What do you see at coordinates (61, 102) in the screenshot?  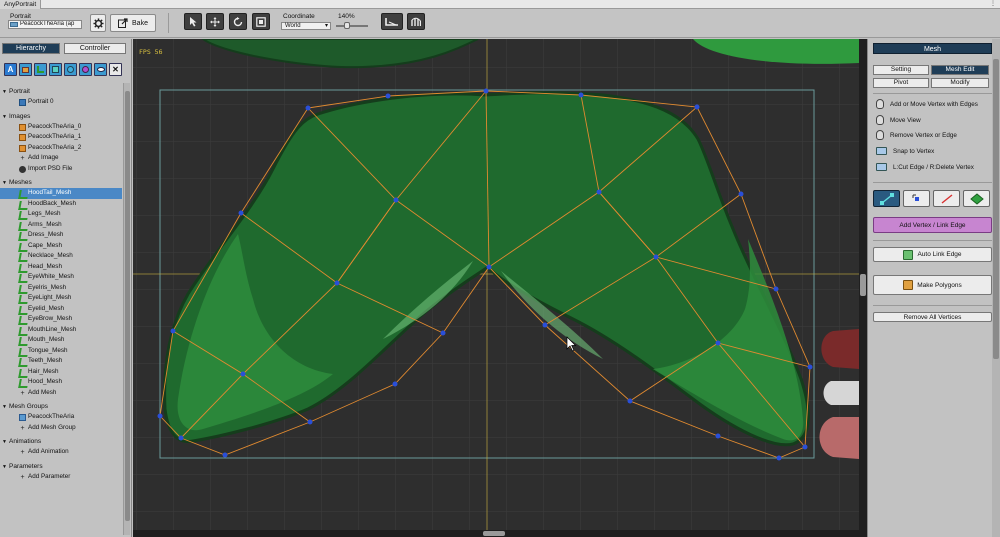 I see `tree-item: Portrait 0` at bounding box center [61, 102].